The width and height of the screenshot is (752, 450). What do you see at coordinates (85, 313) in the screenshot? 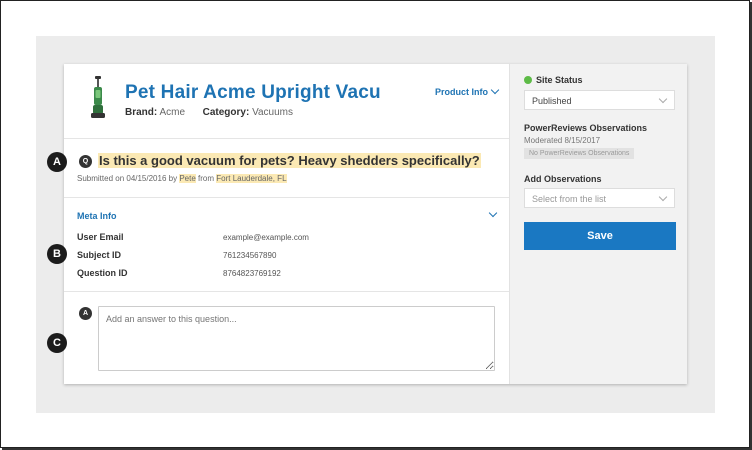
I see `answer-icon: A` at bounding box center [85, 313].